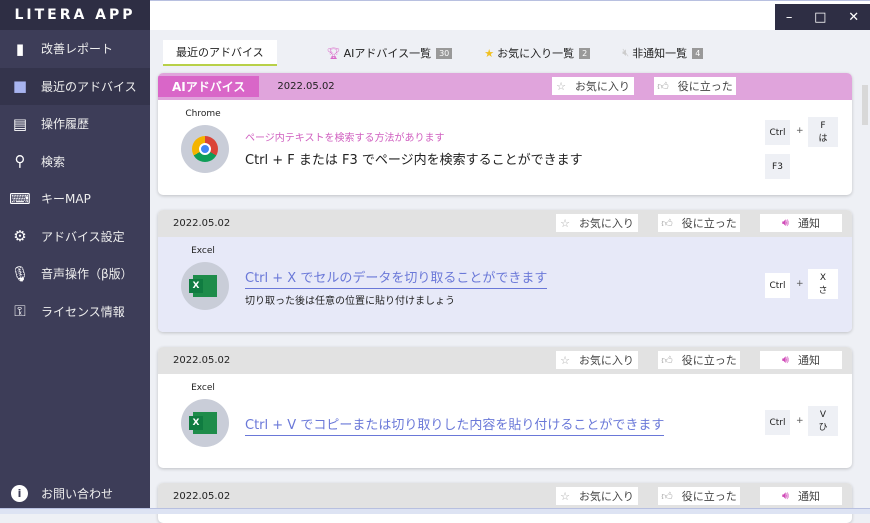  What do you see at coordinates (62, 493) in the screenshot?
I see `contact-link: i お問い合わせ` at bounding box center [62, 493].